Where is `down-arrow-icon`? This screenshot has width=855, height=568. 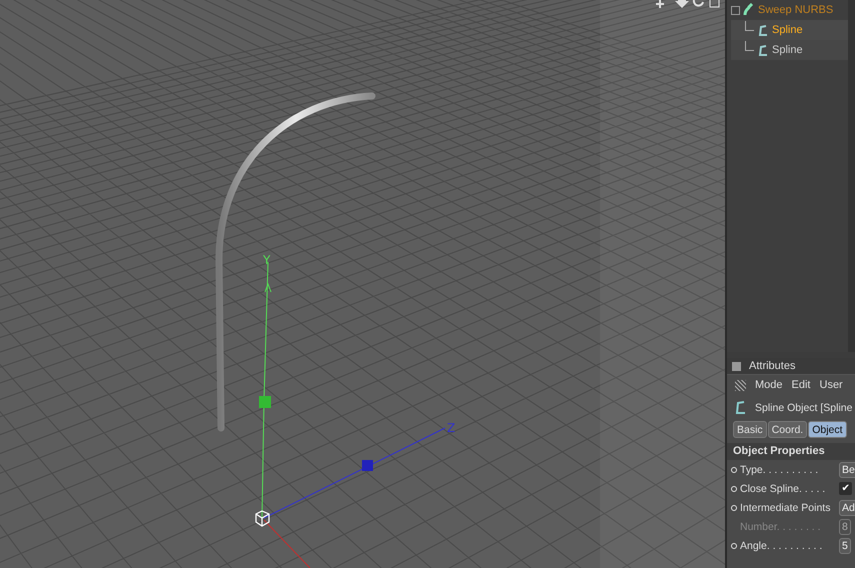
down-arrow-icon is located at coordinates (682, 4).